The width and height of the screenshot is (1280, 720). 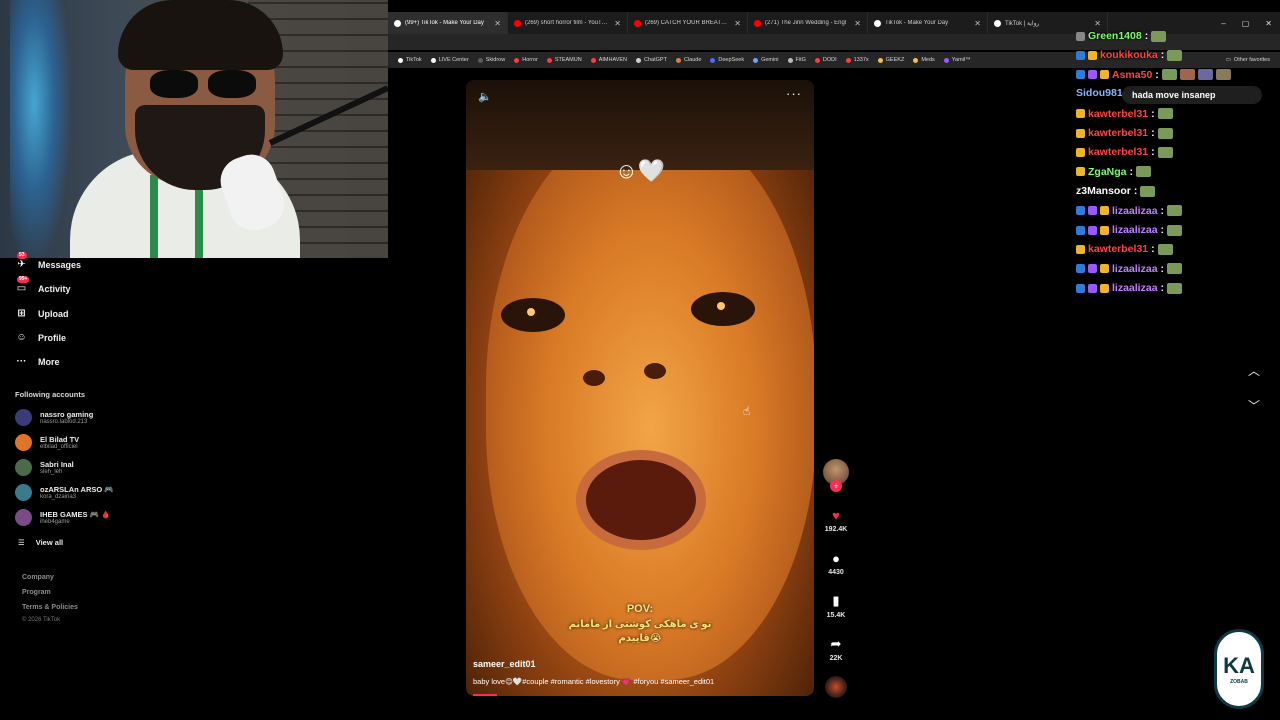 I want to click on bookmark-item: GEEKZ, so click(x=890, y=60).